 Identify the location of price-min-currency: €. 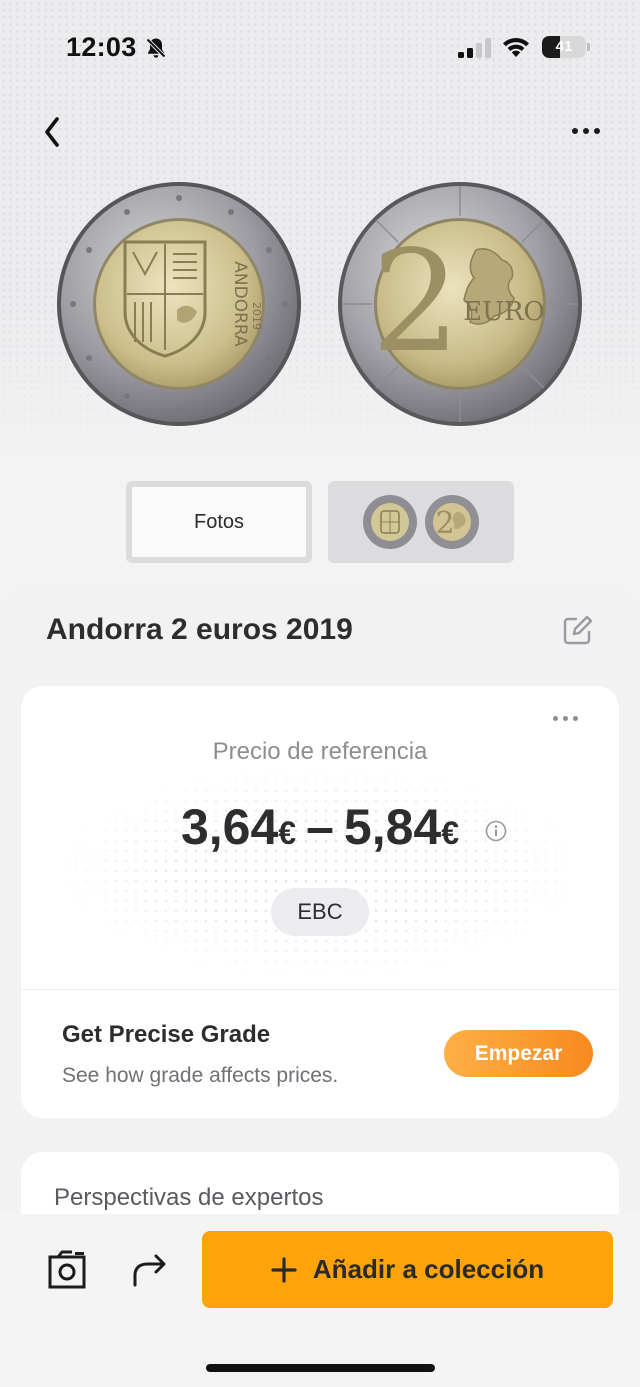
(287, 833).